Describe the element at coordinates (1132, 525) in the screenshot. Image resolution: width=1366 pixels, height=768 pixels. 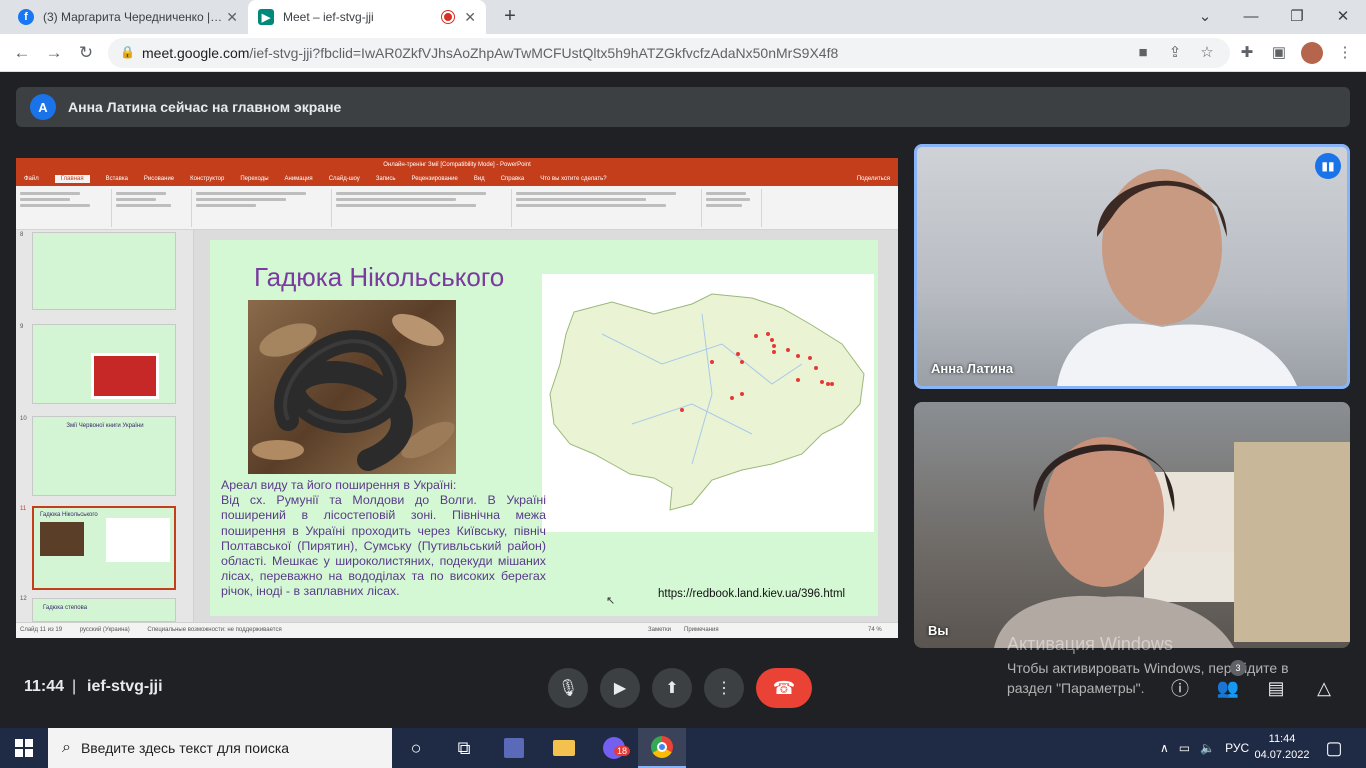
I see `participant-tile-self: Вы` at that location.